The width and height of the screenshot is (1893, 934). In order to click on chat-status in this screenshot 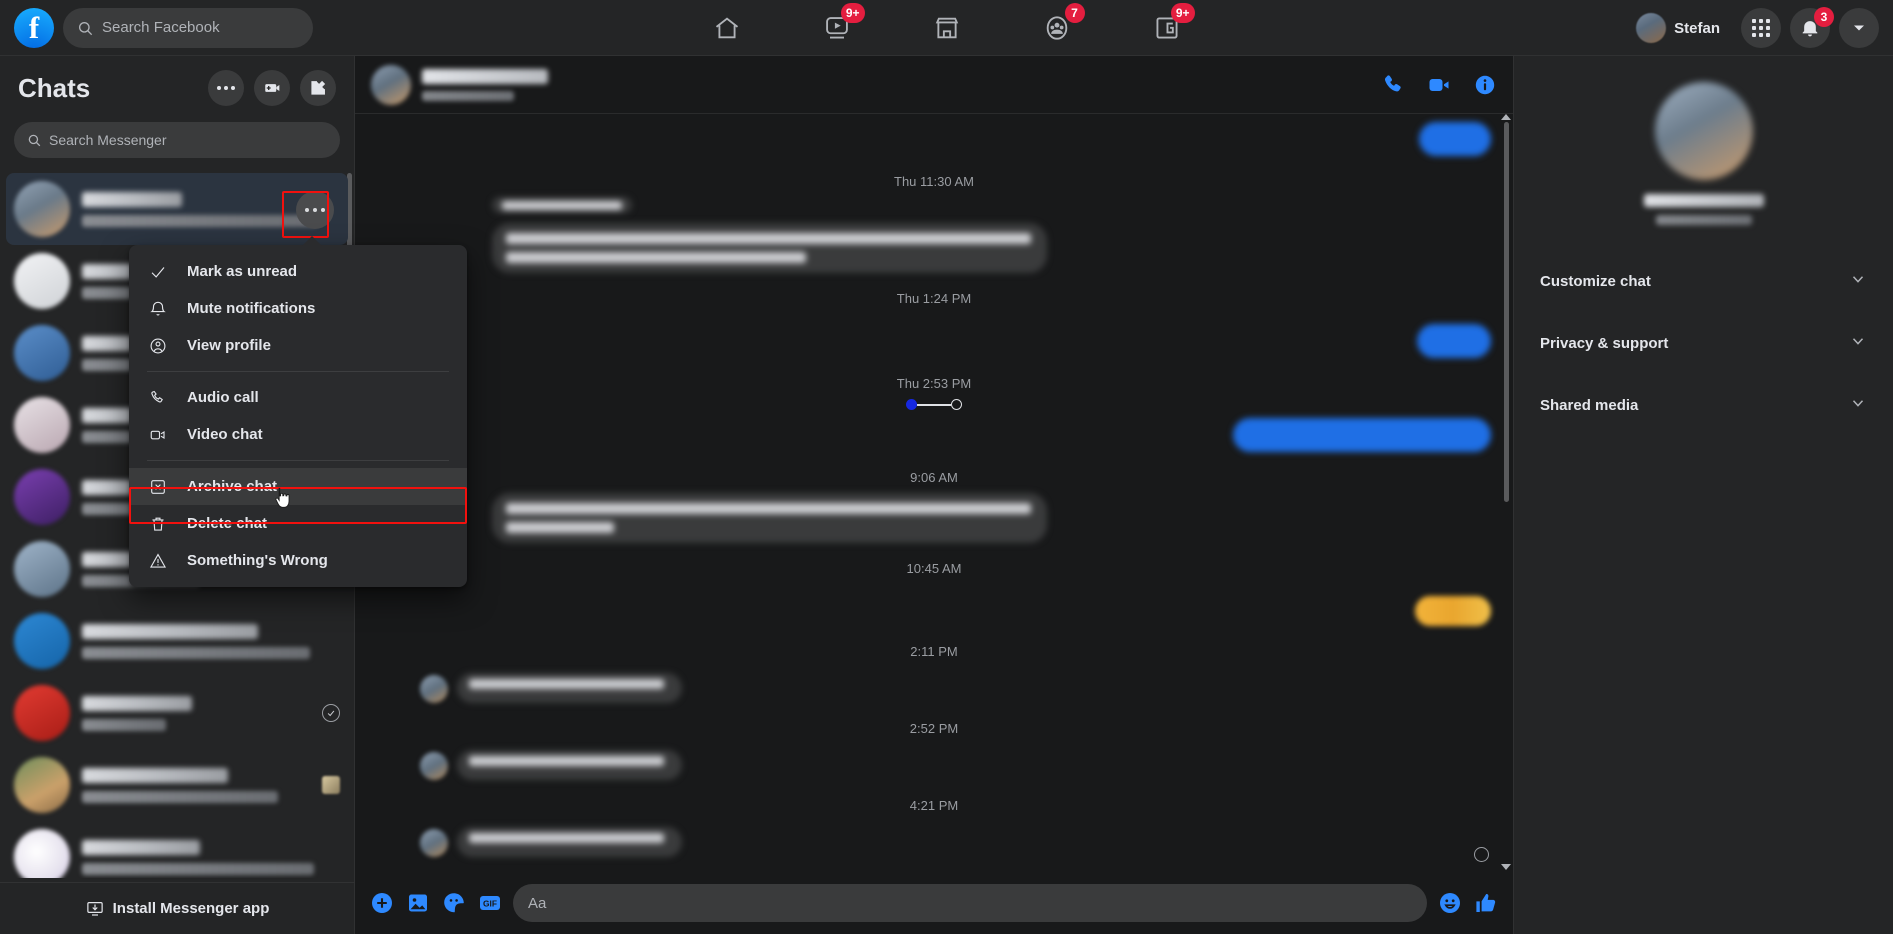, I will do `click(331, 713)`.